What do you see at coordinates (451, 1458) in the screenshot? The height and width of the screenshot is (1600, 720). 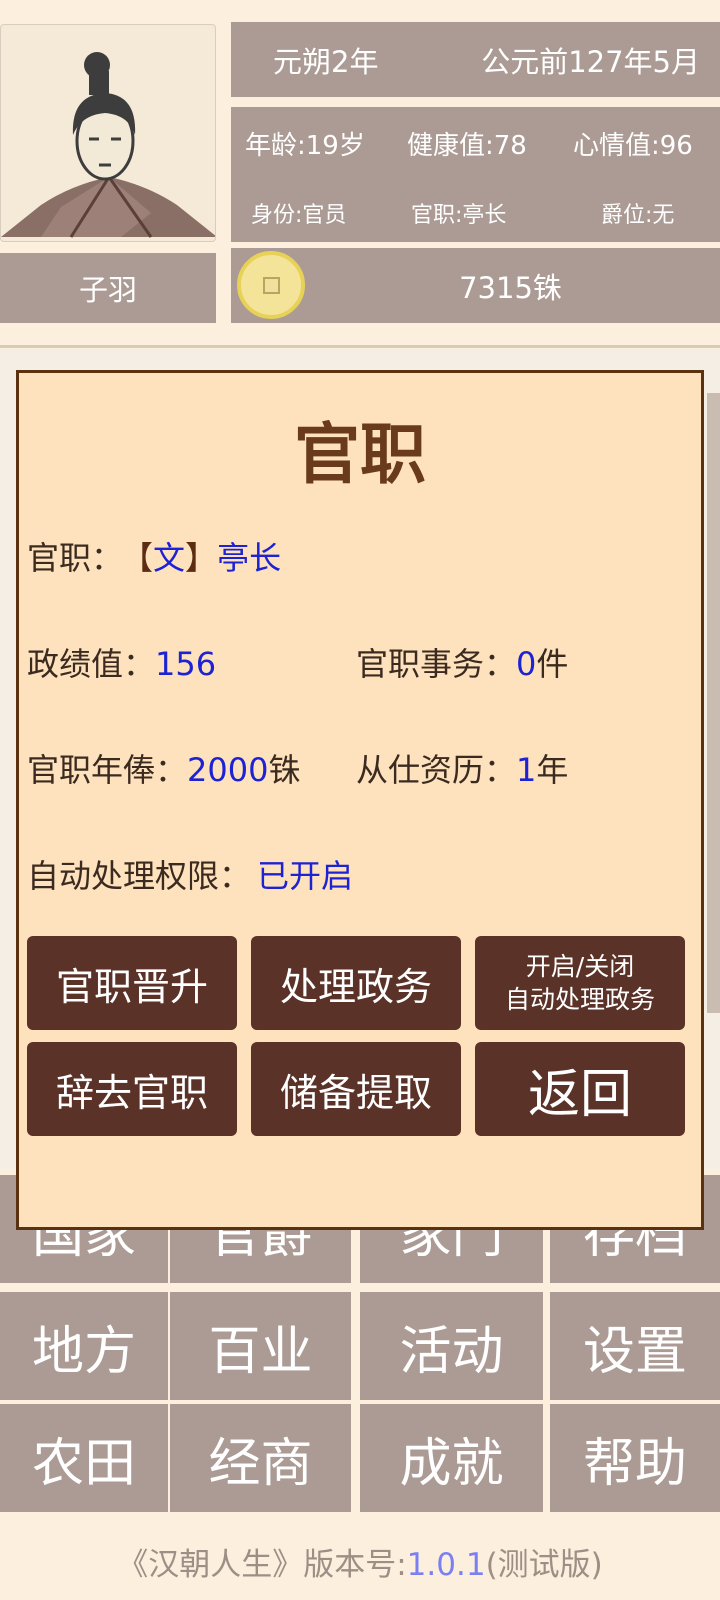 I see `menu-achievement-button: 成就` at bounding box center [451, 1458].